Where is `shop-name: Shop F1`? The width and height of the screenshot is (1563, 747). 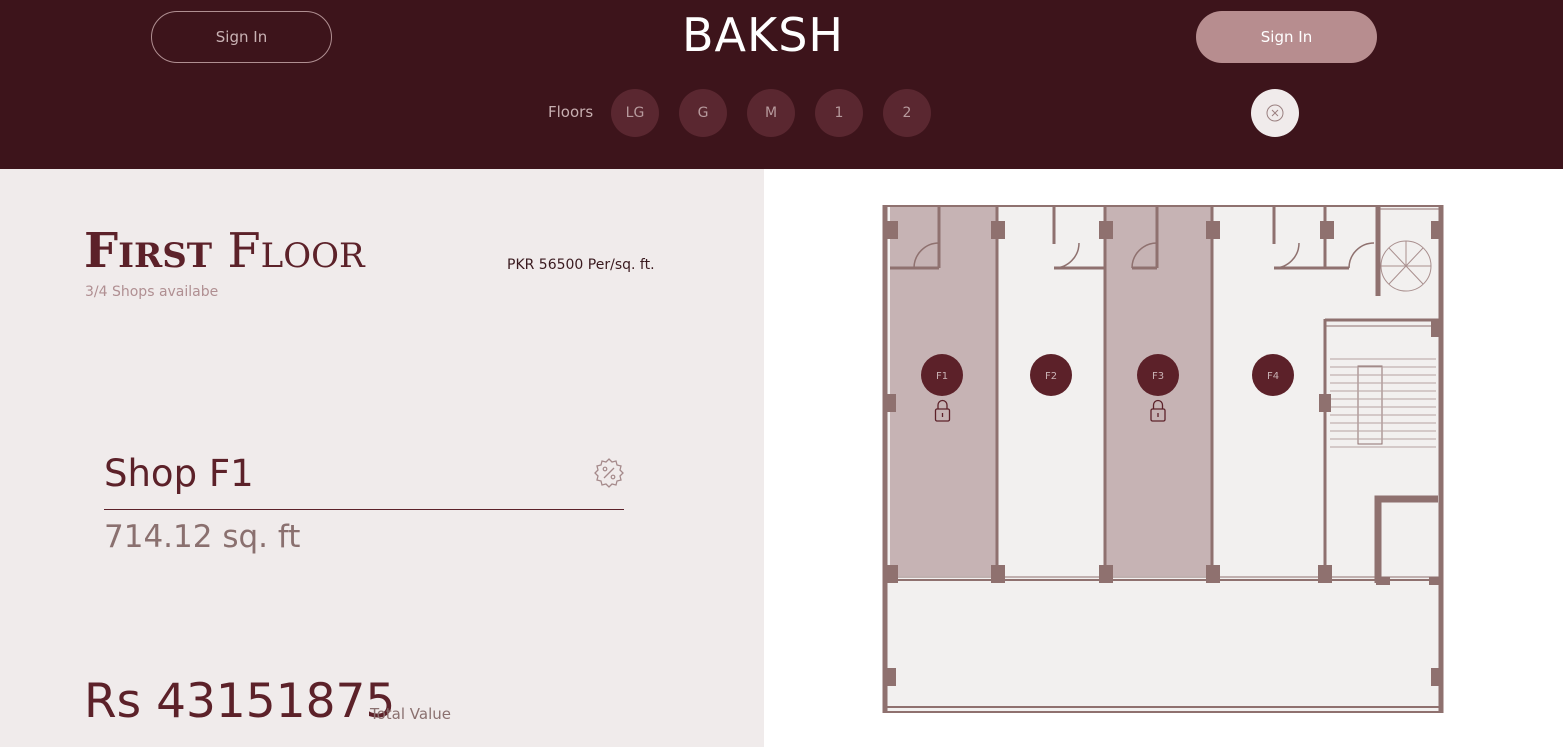
shop-name: Shop F1 is located at coordinates (179, 473).